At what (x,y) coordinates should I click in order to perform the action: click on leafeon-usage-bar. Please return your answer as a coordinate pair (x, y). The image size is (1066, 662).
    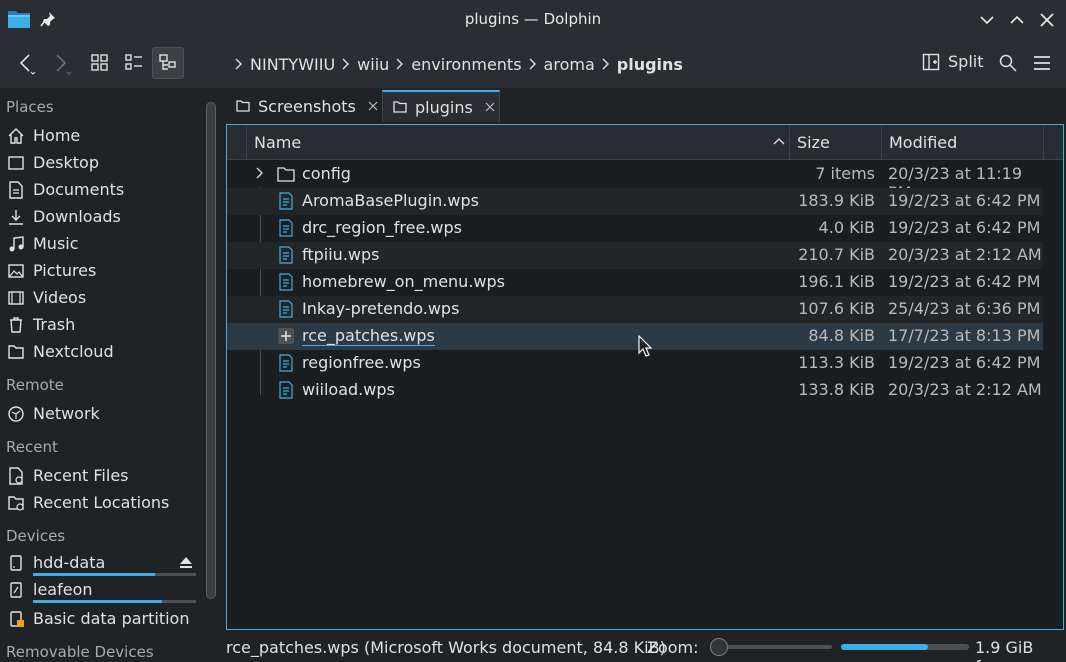
    Looking at the image, I should click on (114, 601).